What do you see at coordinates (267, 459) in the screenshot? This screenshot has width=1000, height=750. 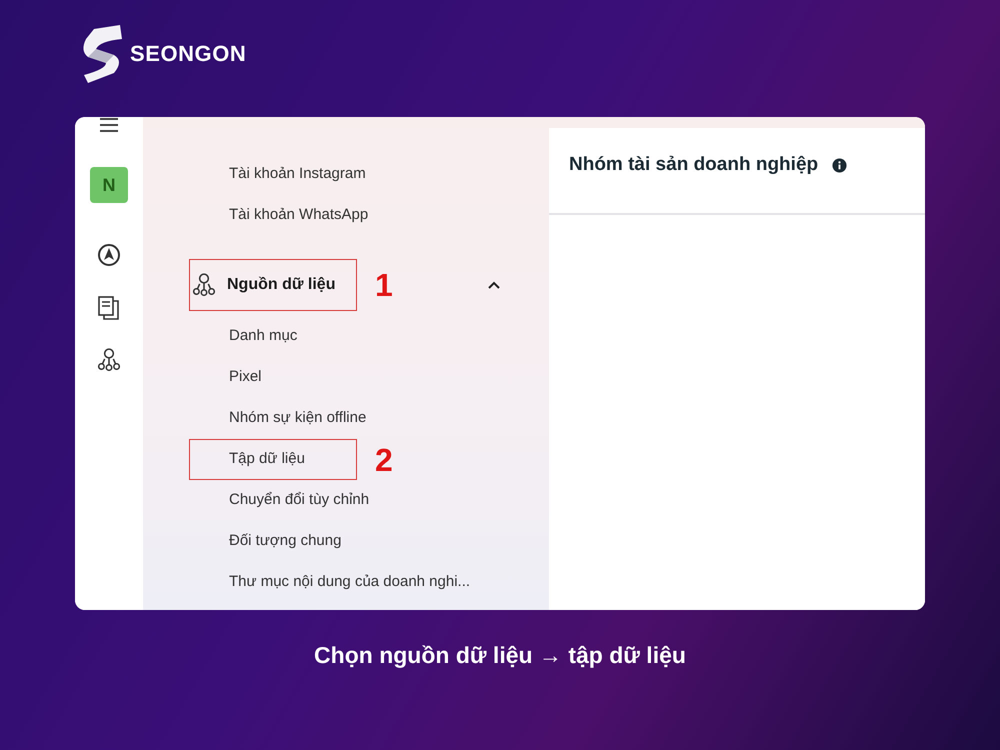 I see `sidebar-item: Tập dữ liệu` at bounding box center [267, 459].